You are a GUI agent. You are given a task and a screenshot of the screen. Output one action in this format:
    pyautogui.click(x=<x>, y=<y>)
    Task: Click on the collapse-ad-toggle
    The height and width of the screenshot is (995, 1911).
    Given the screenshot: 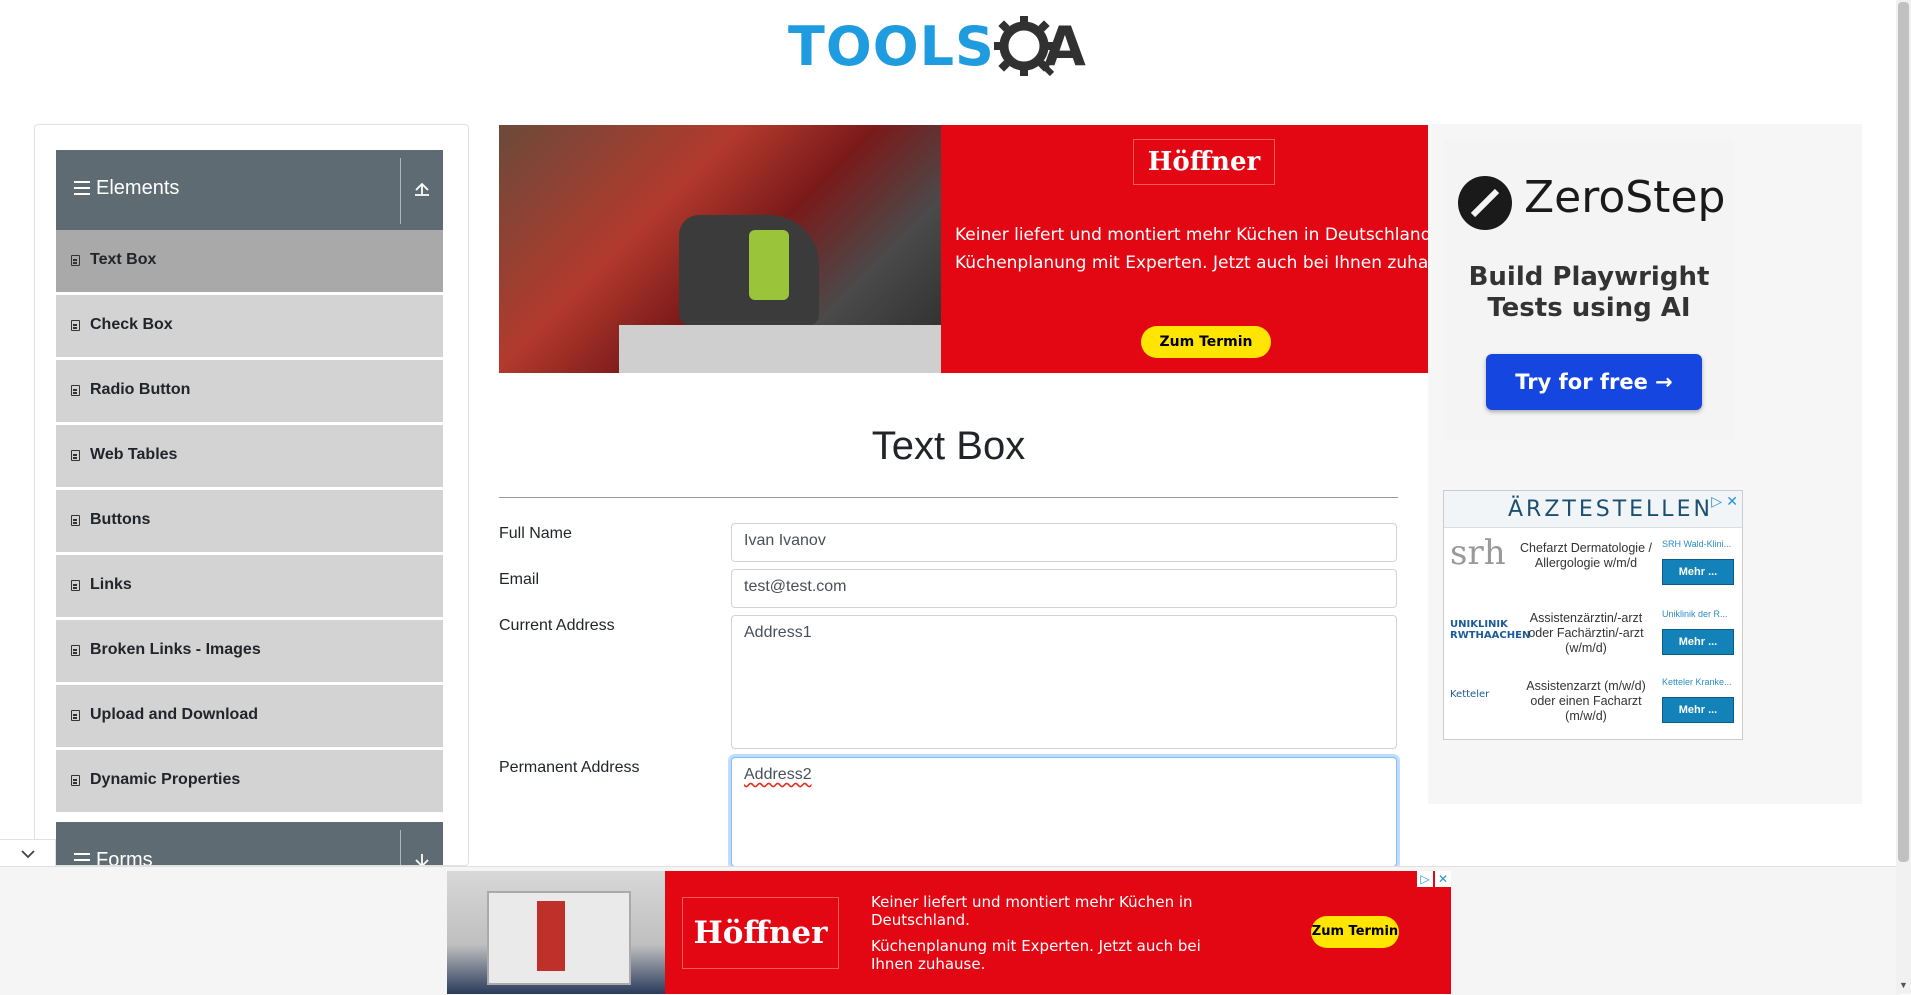 What is the action you would take?
    pyautogui.click(x=28, y=854)
    